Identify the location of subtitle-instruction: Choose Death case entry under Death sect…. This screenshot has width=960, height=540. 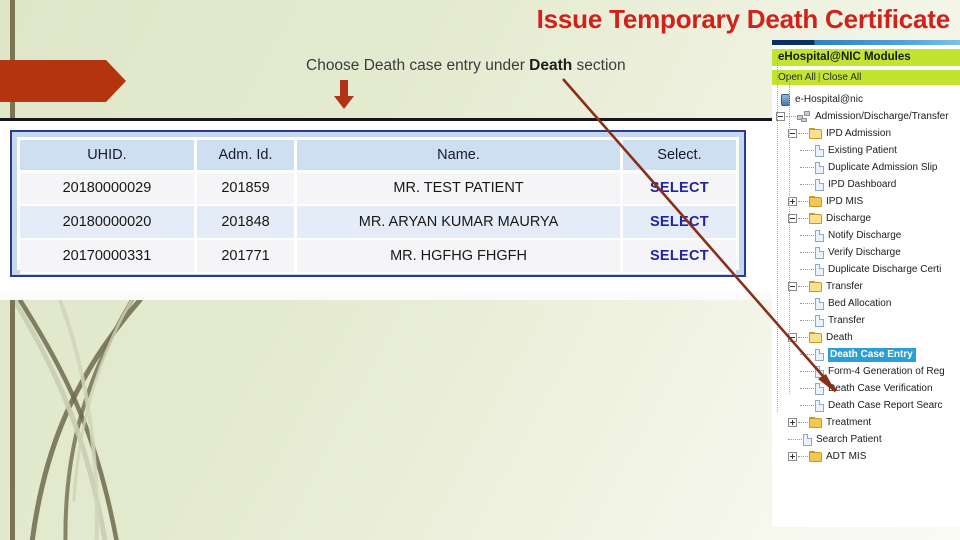
(466, 66).